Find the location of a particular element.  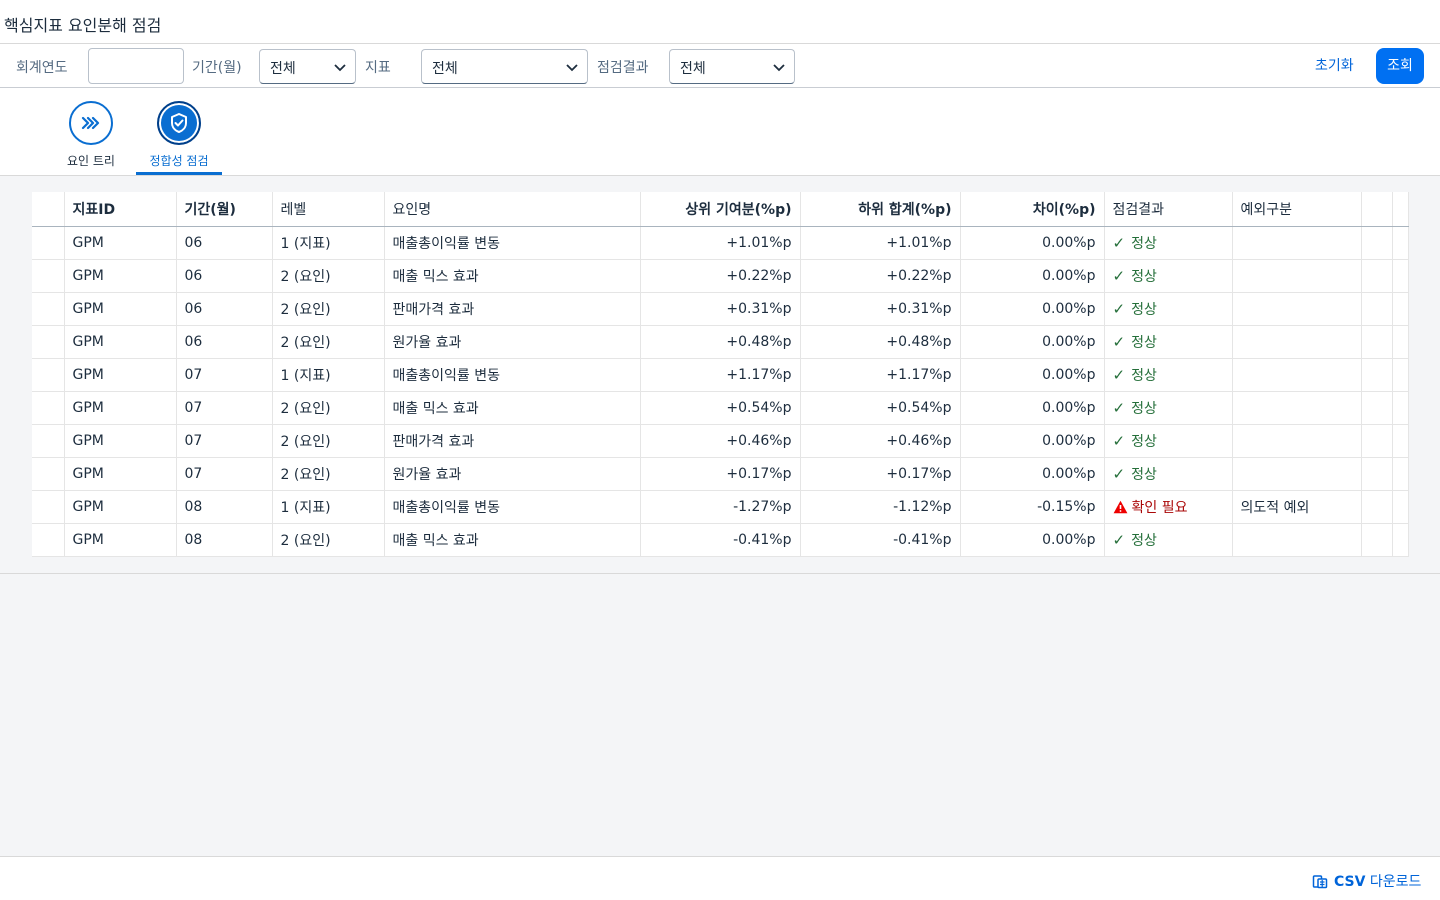

cell-lower-sum: +0.48%p is located at coordinates (880, 342).